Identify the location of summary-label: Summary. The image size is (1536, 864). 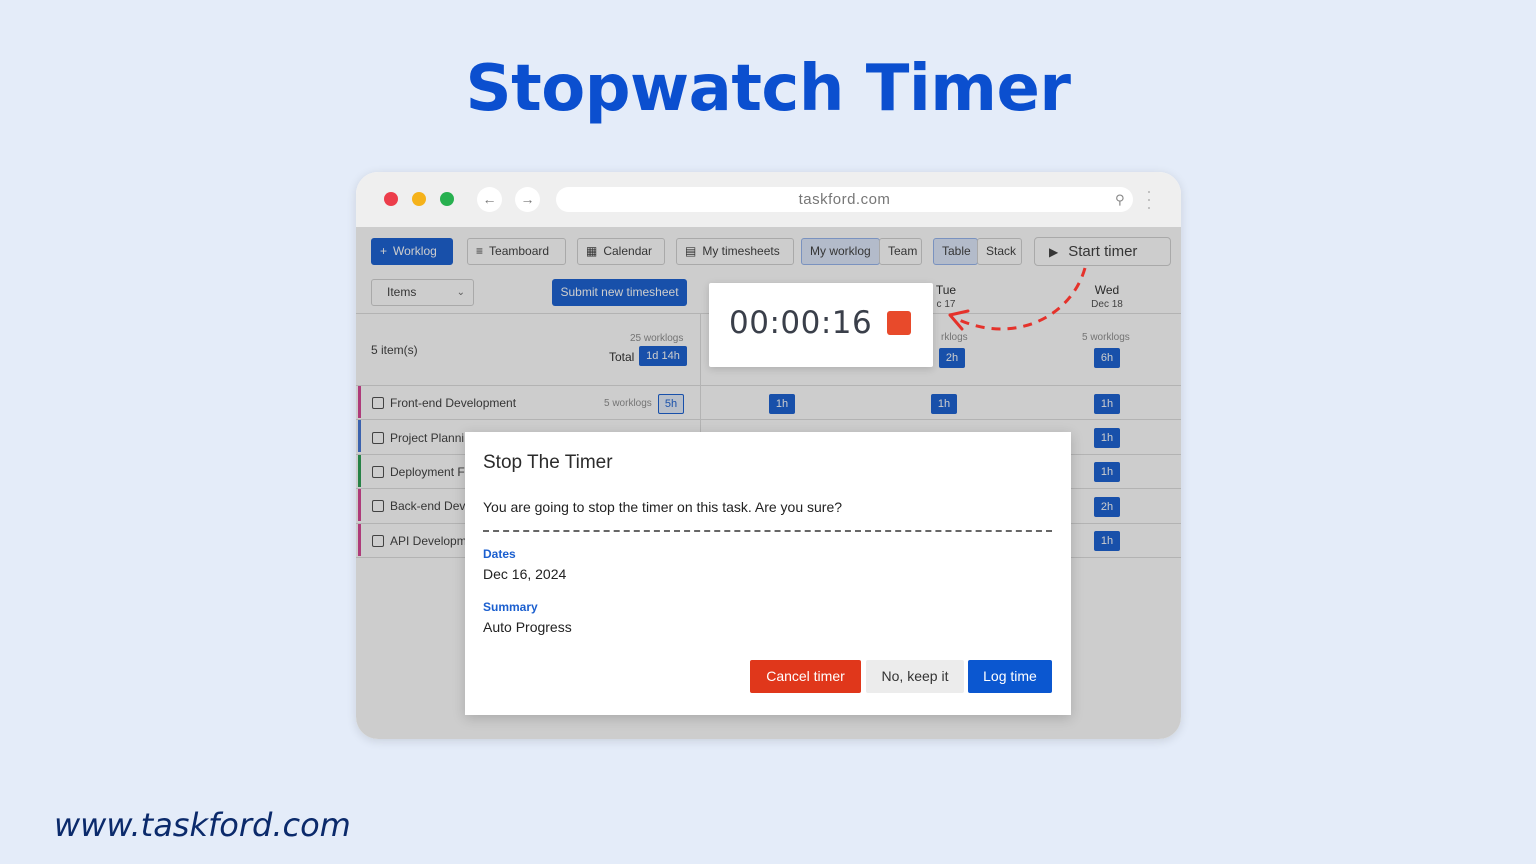
(510, 607).